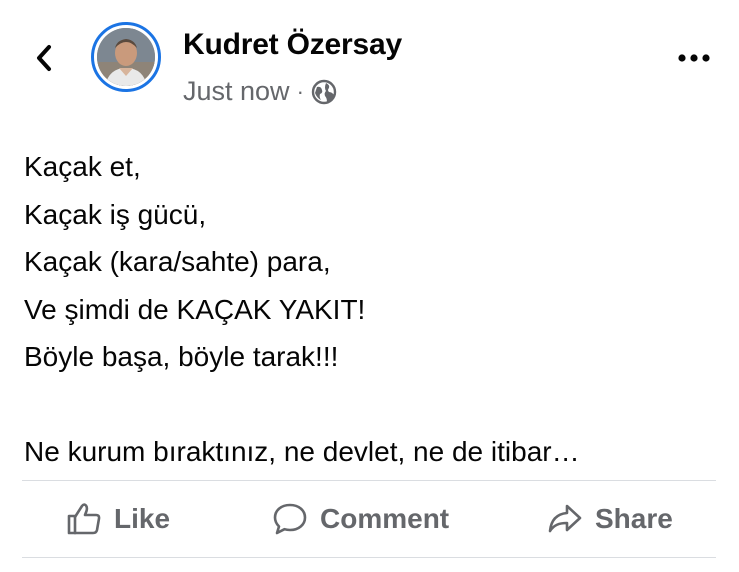  What do you see at coordinates (374, 405) in the screenshot?
I see `post-line-blank` at bounding box center [374, 405].